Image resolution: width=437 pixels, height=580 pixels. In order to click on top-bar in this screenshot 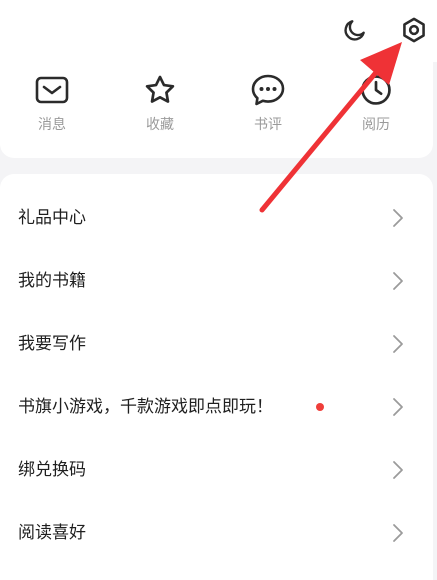, I will do `click(218, 31)`.